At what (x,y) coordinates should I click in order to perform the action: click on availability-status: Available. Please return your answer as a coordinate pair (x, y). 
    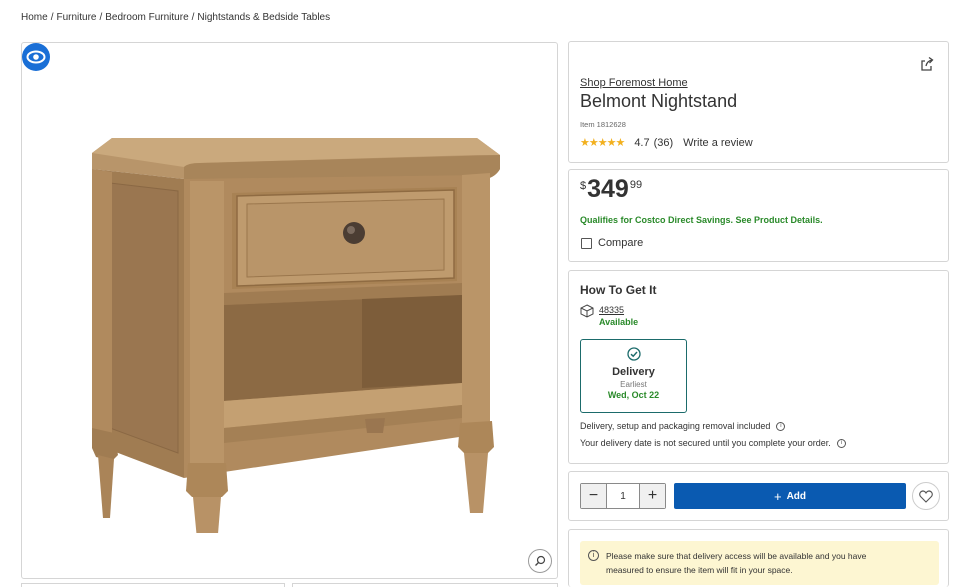
    Looking at the image, I should click on (619, 322).